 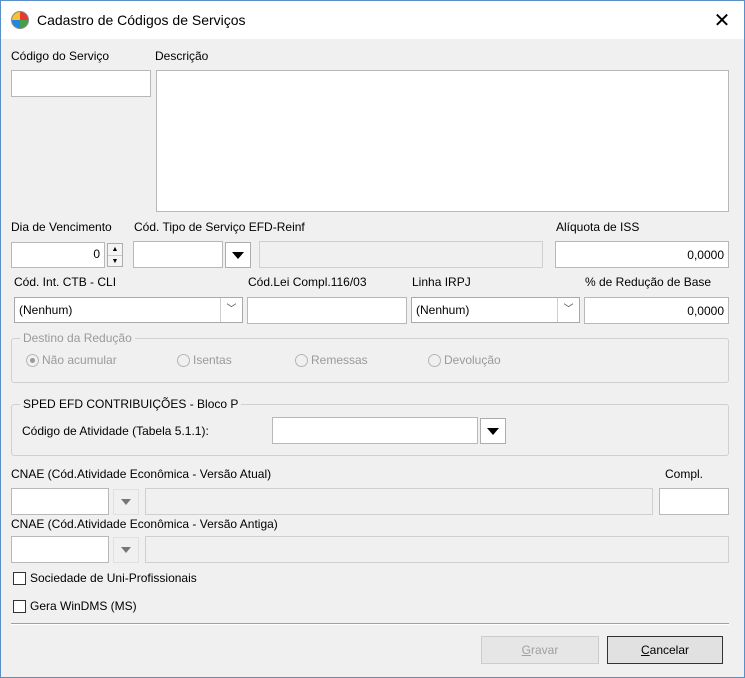 What do you see at coordinates (545, 650) in the screenshot?
I see `gravar-label: ravar` at bounding box center [545, 650].